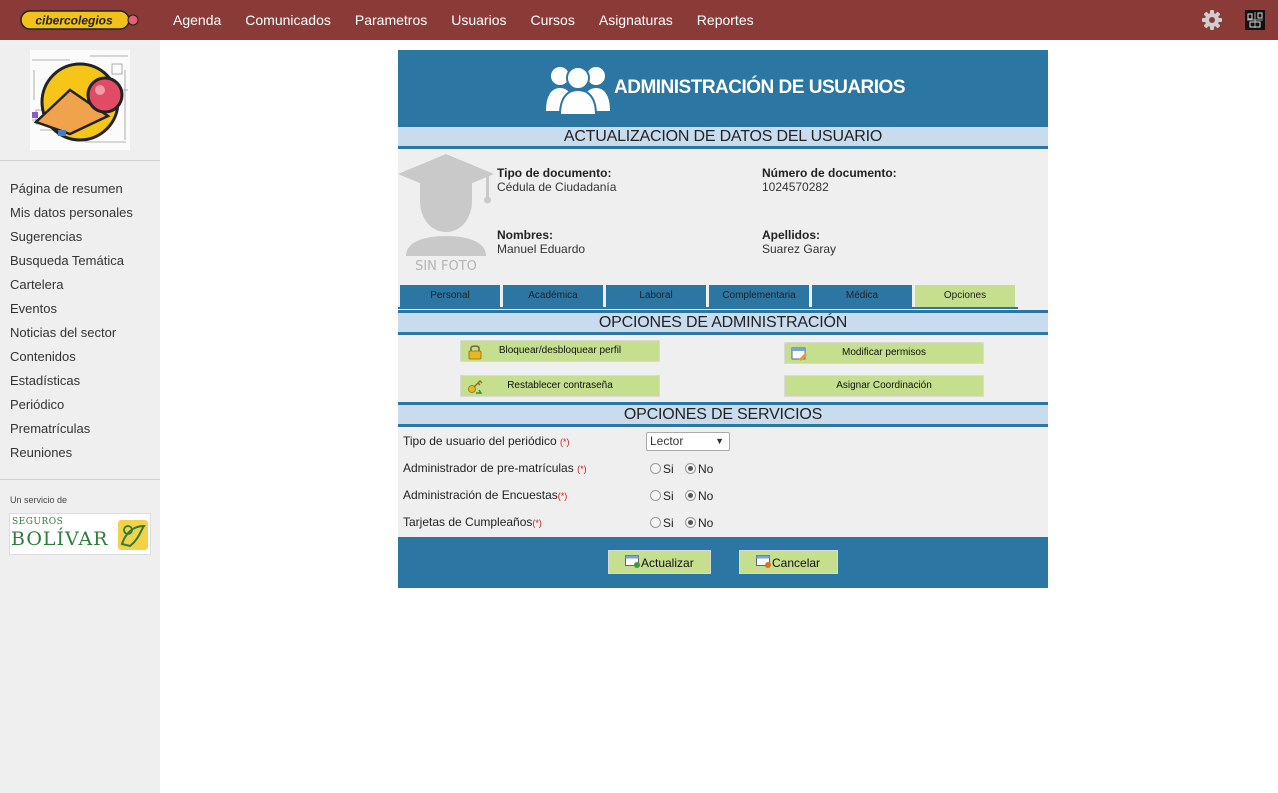  What do you see at coordinates (486, 441) in the screenshot?
I see `newspaper-user-type-label: Tipo de usuario del periódico (*)` at bounding box center [486, 441].